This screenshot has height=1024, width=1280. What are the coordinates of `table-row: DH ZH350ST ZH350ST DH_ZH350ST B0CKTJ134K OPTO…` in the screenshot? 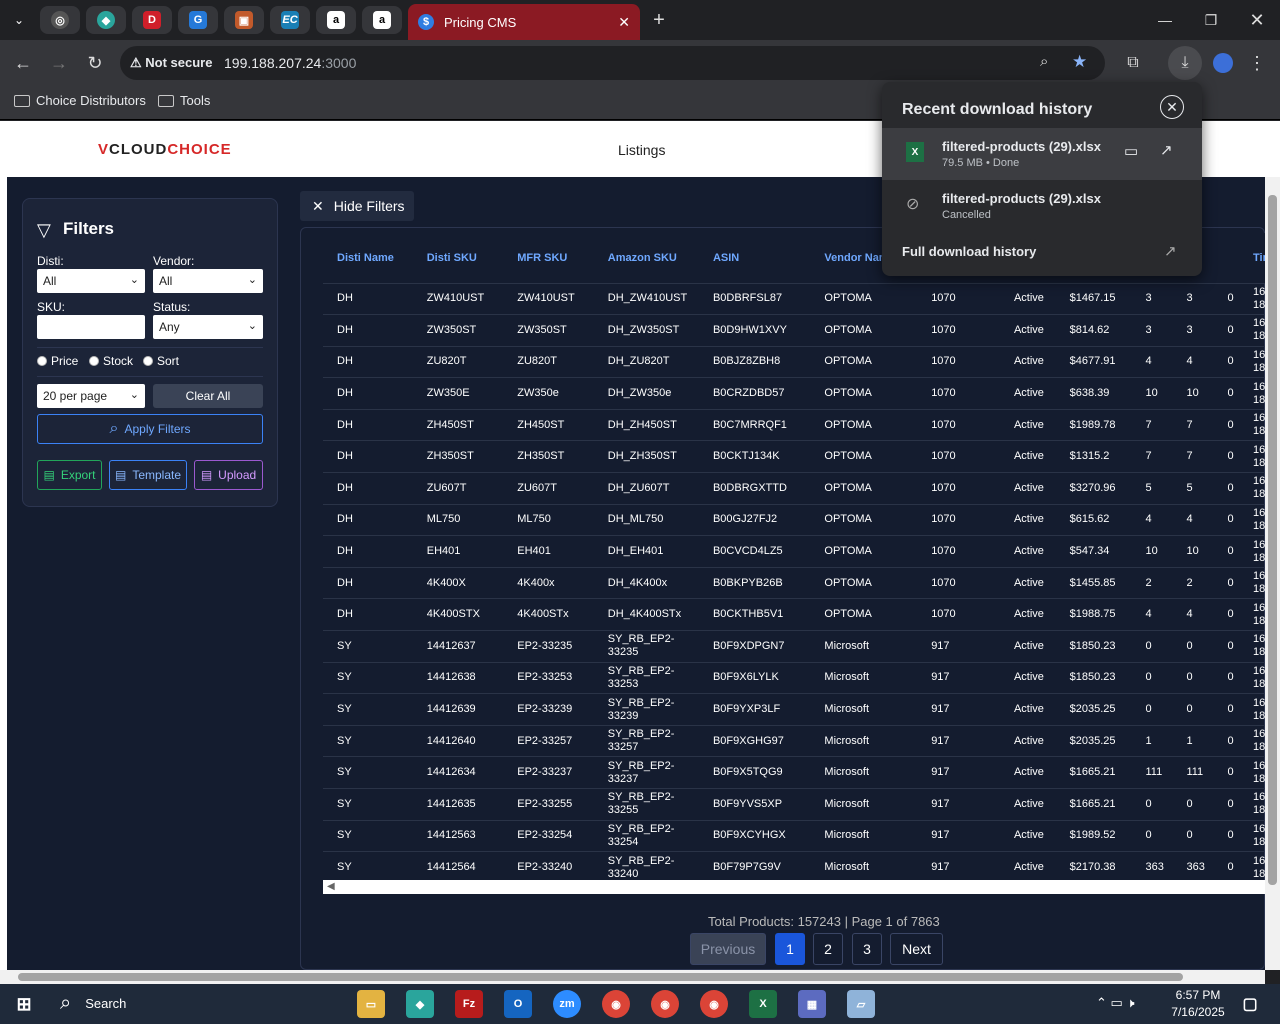 It's located at (794, 456).